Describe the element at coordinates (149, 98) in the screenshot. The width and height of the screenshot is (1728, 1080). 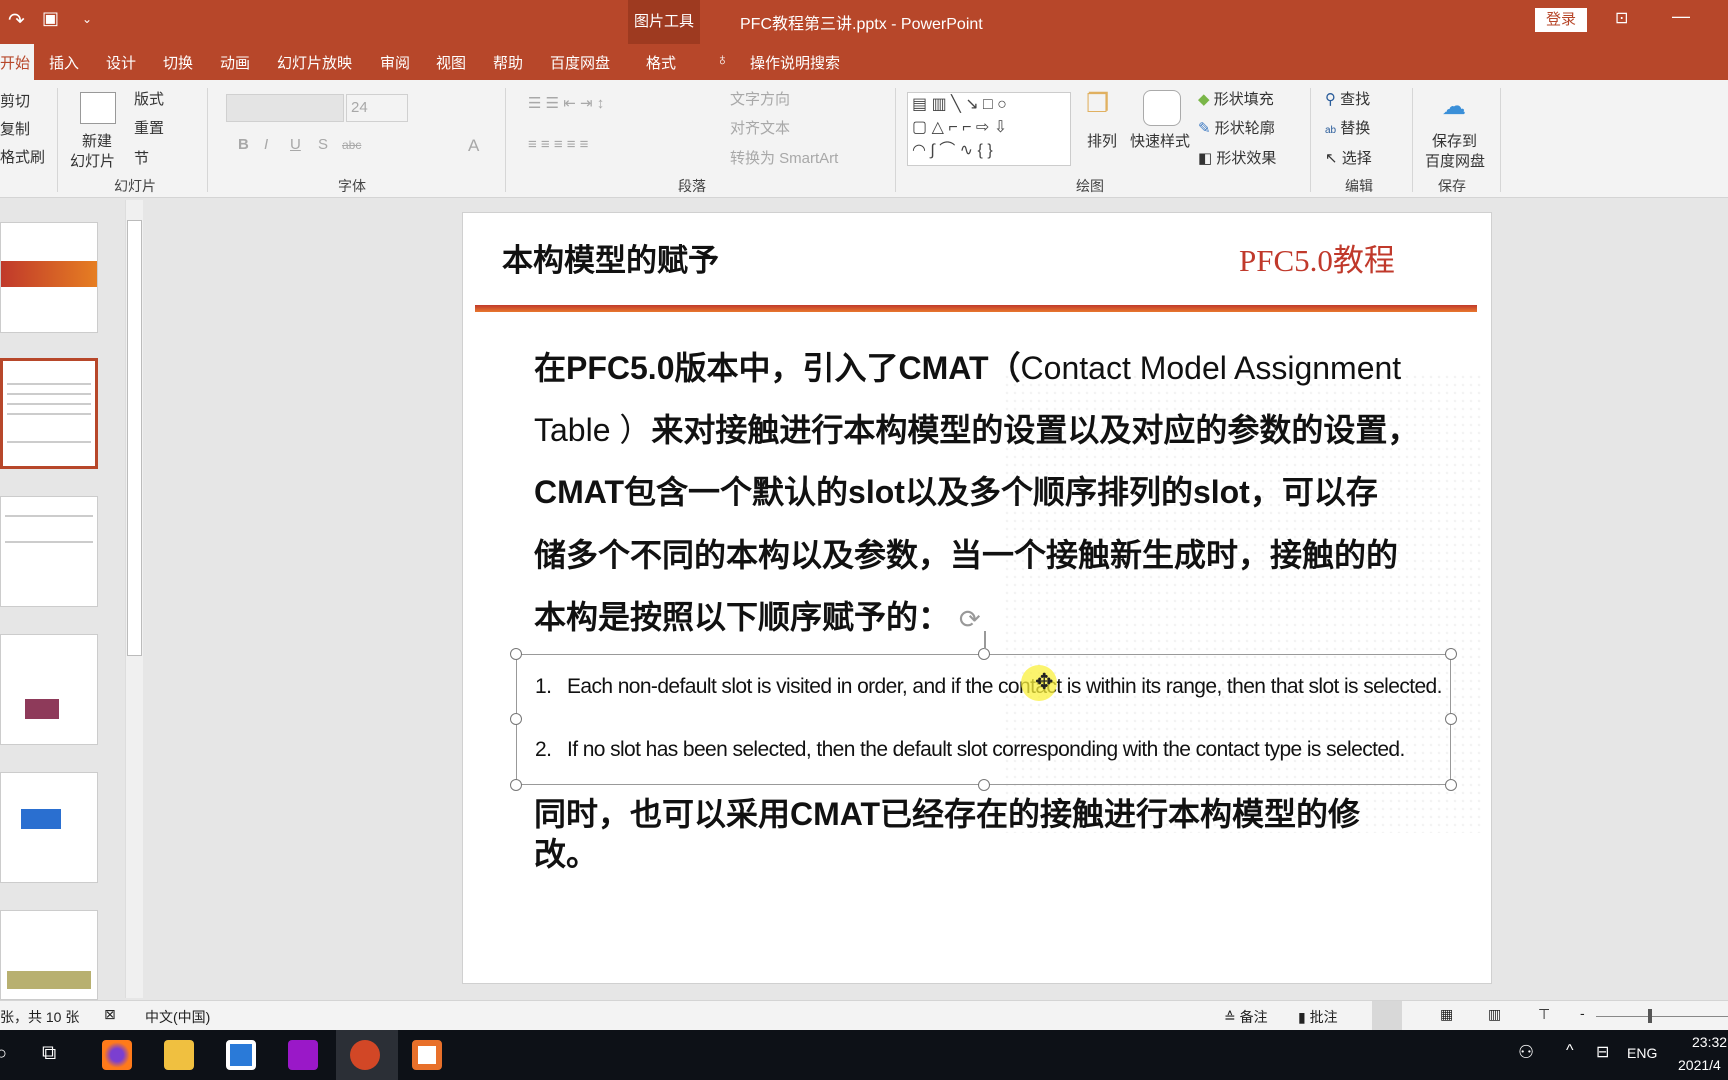
I see `layout-button: 版式` at that location.